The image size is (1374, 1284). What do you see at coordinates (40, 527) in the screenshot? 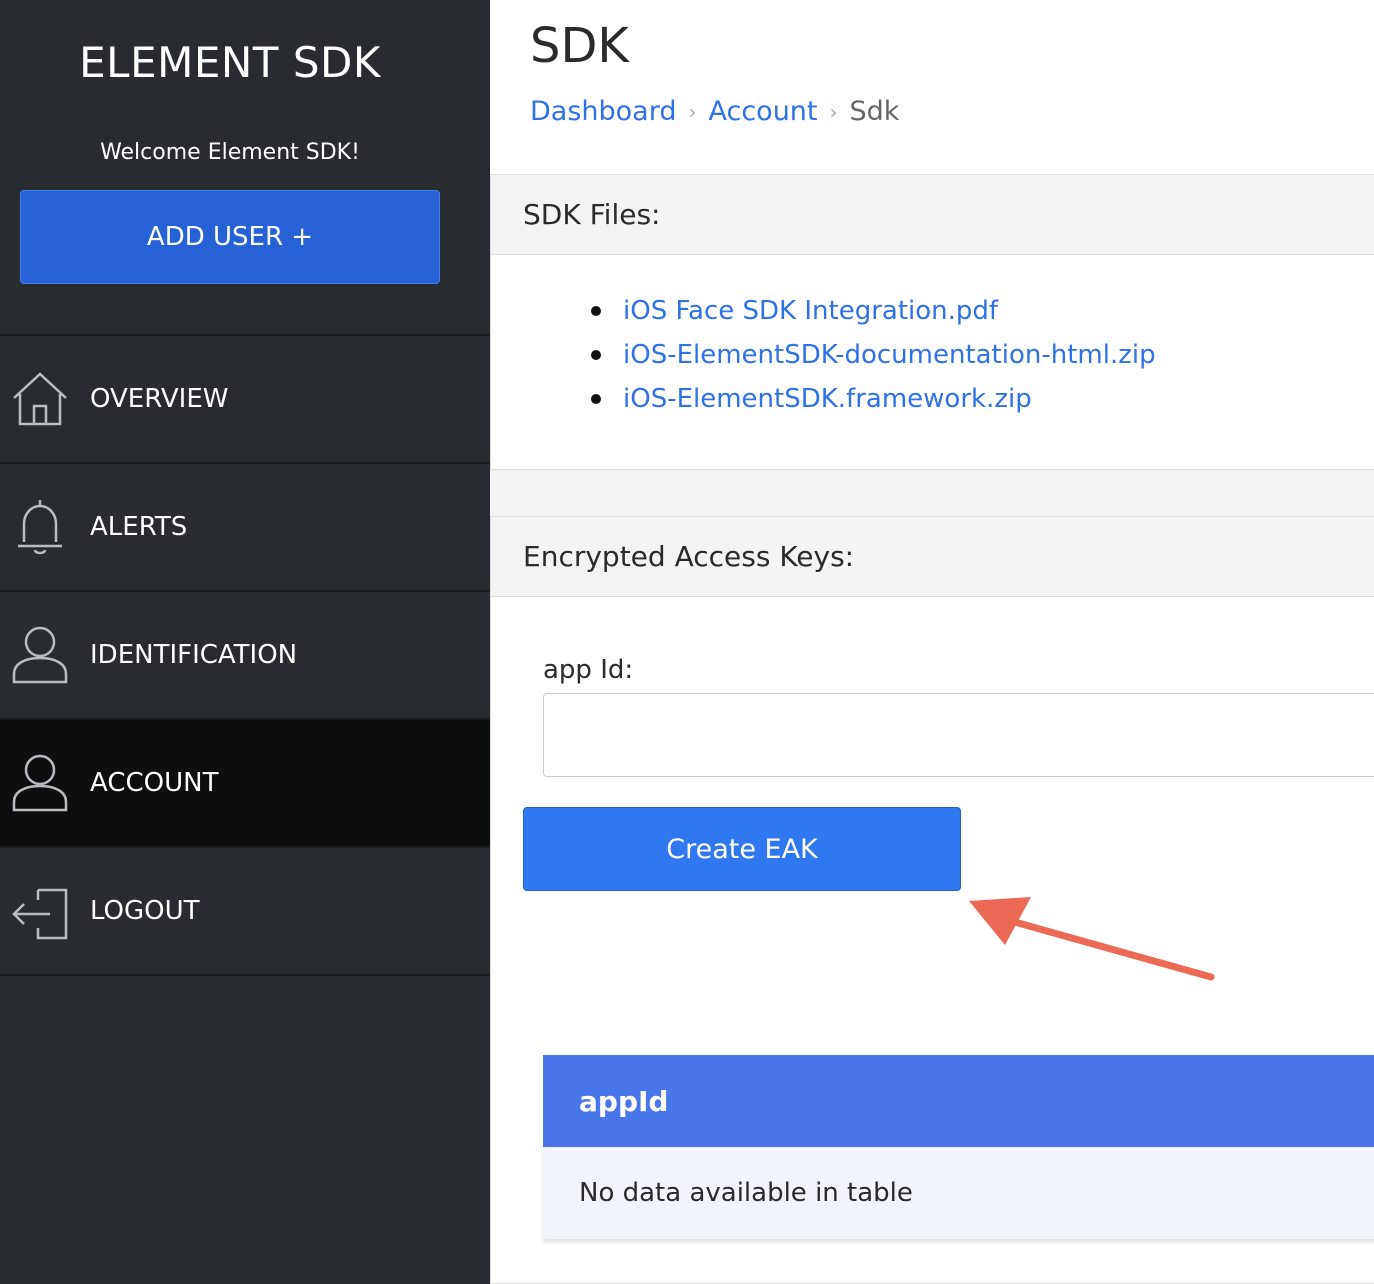
I see `bell-icon` at bounding box center [40, 527].